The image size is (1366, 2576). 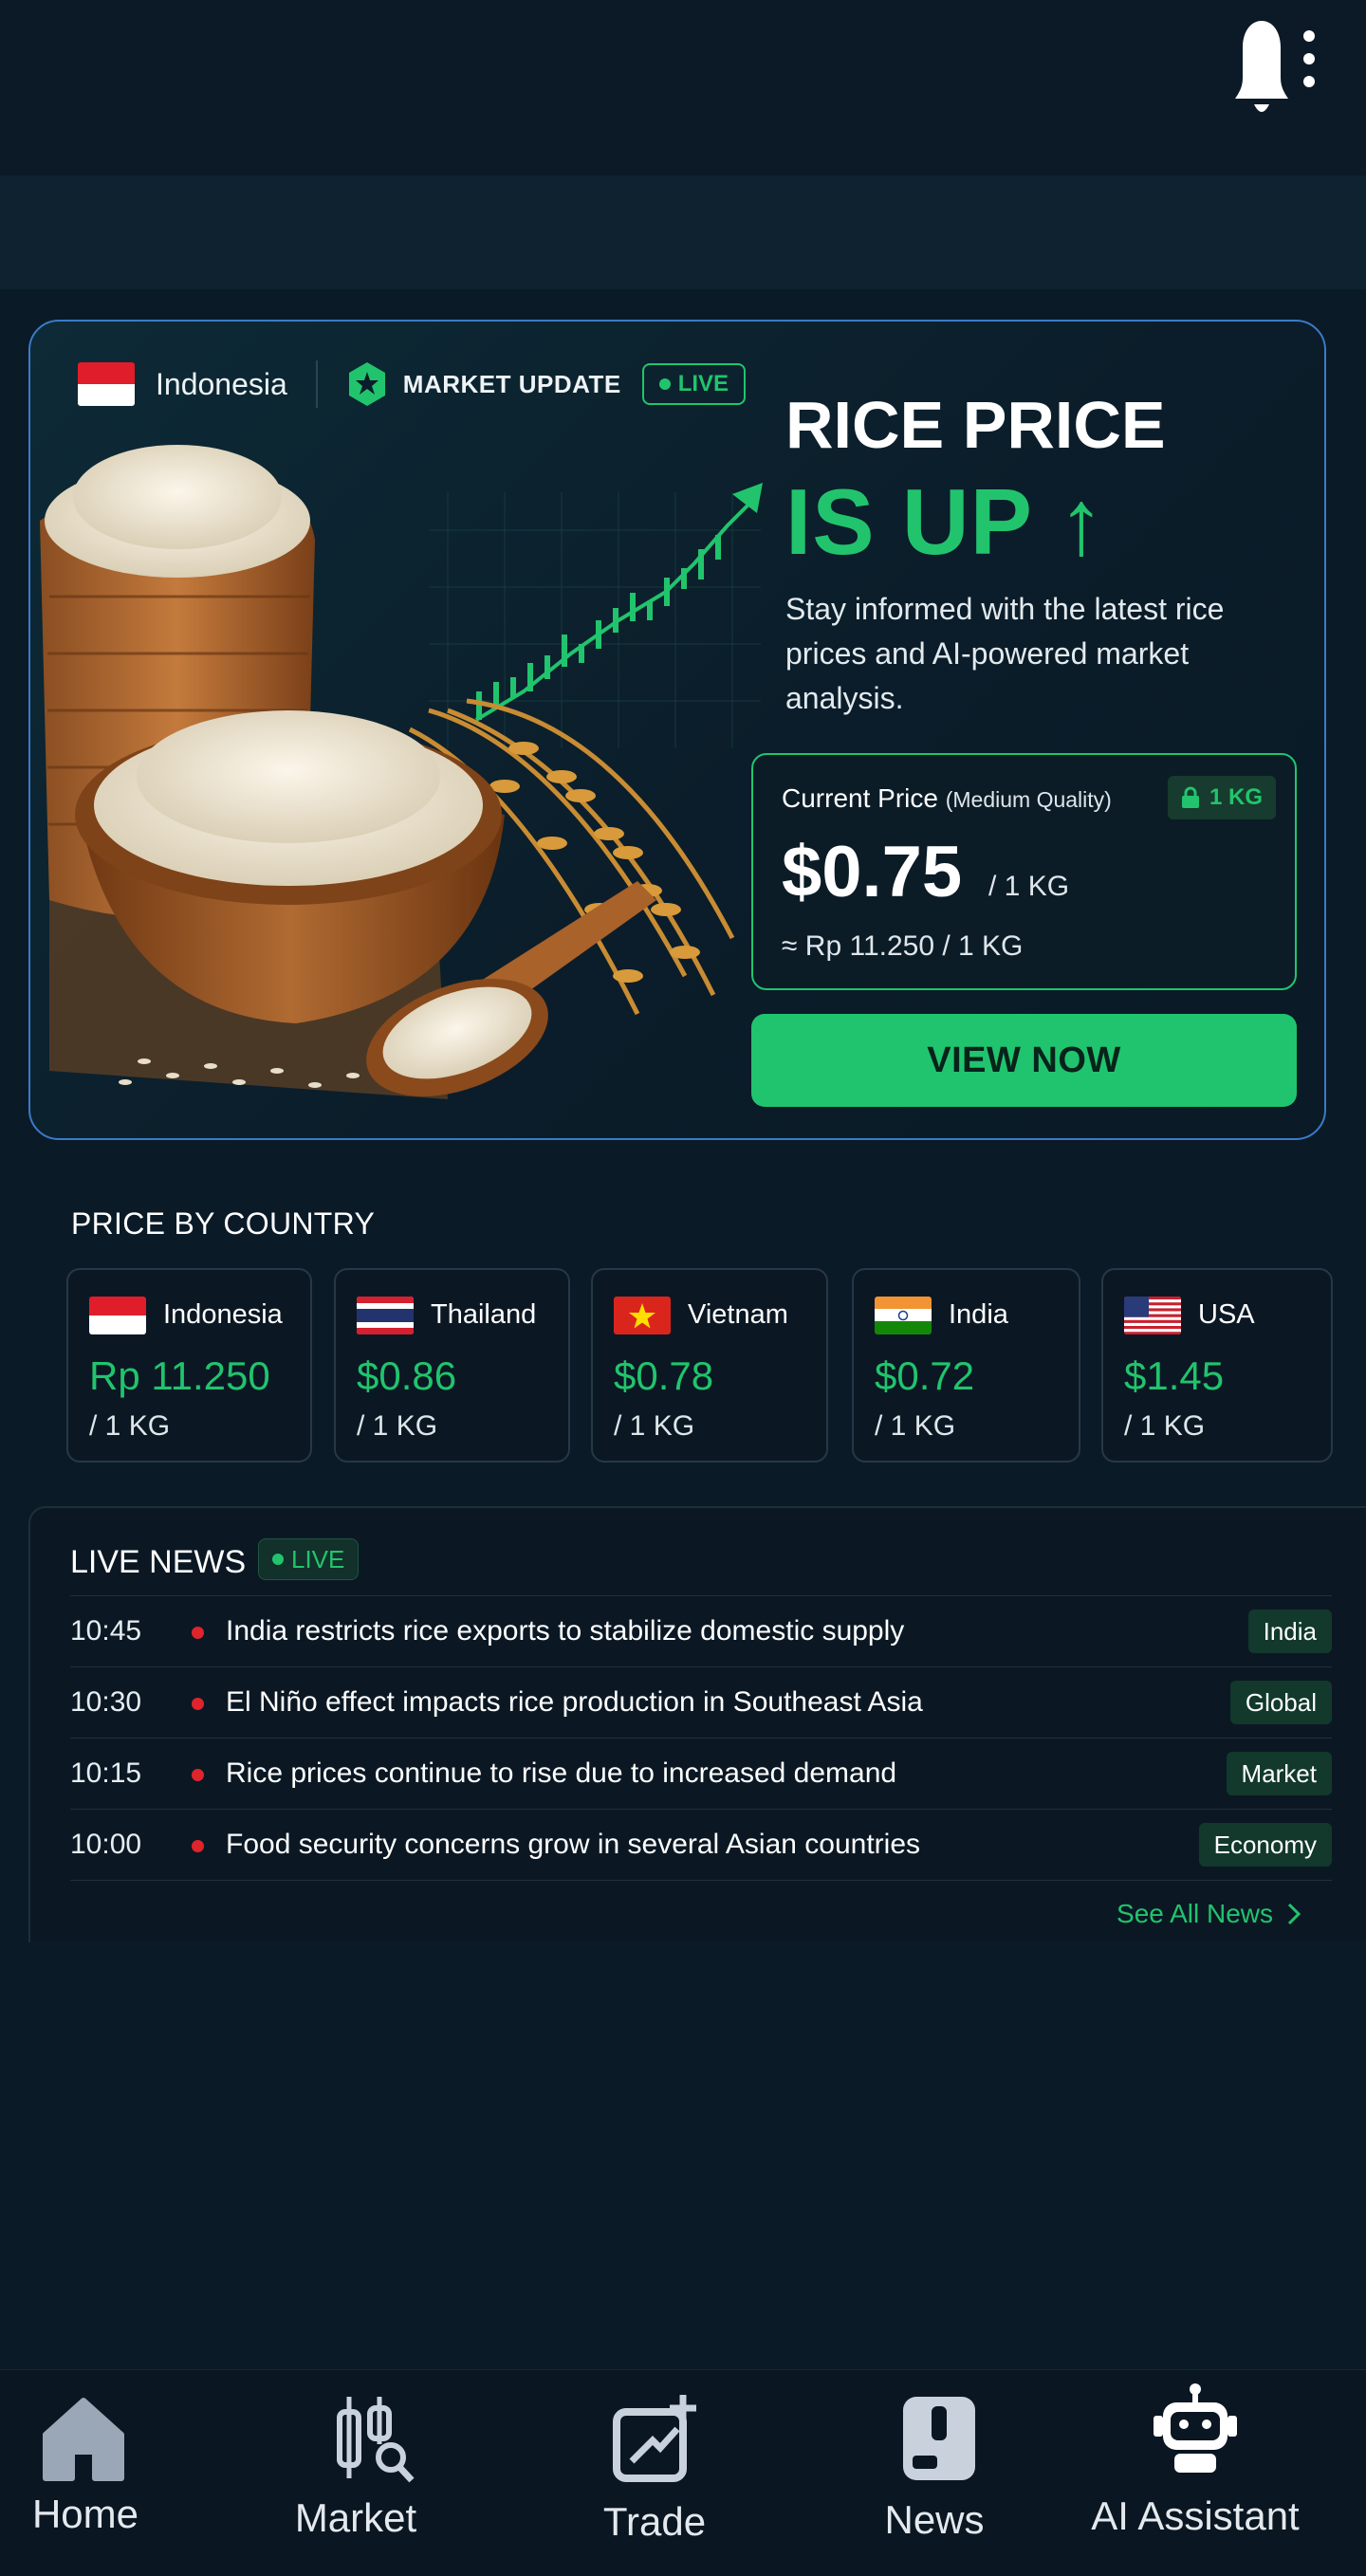 What do you see at coordinates (221, 383) in the screenshot?
I see `hero-country: Indonesia` at bounding box center [221, 383].